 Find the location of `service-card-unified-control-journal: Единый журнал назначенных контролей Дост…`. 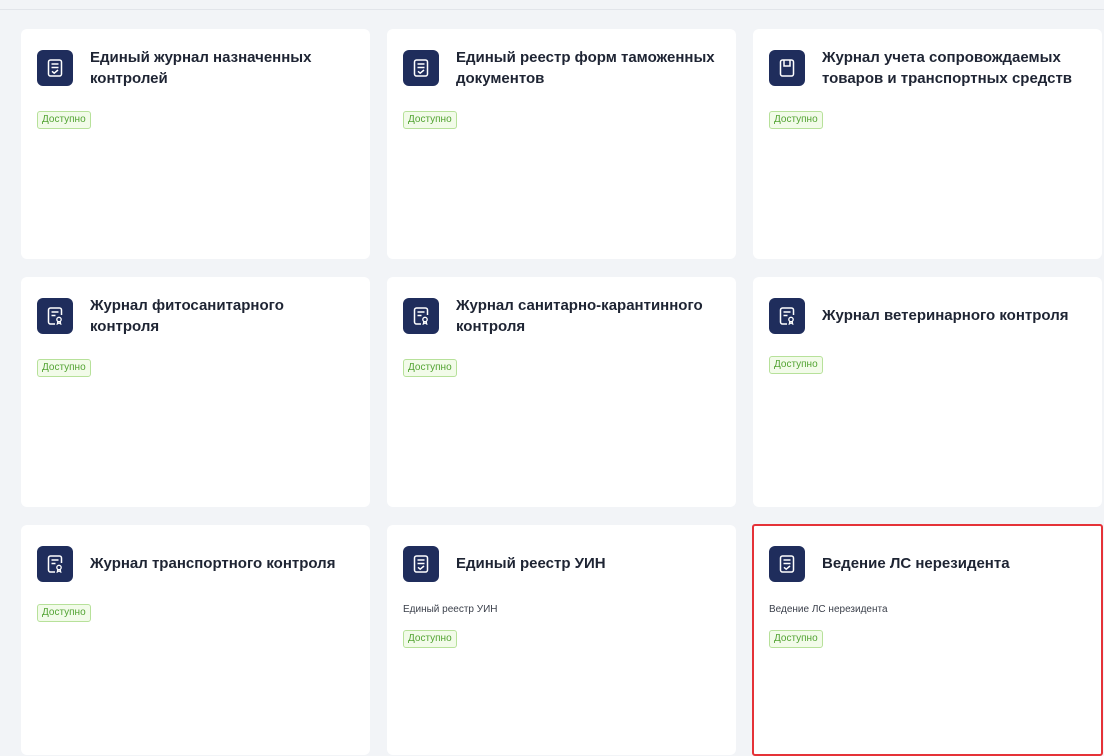

service-card-unified-control-journal: Единый журнал назначенных контролей Дост… is located at coordinates (195, 144).